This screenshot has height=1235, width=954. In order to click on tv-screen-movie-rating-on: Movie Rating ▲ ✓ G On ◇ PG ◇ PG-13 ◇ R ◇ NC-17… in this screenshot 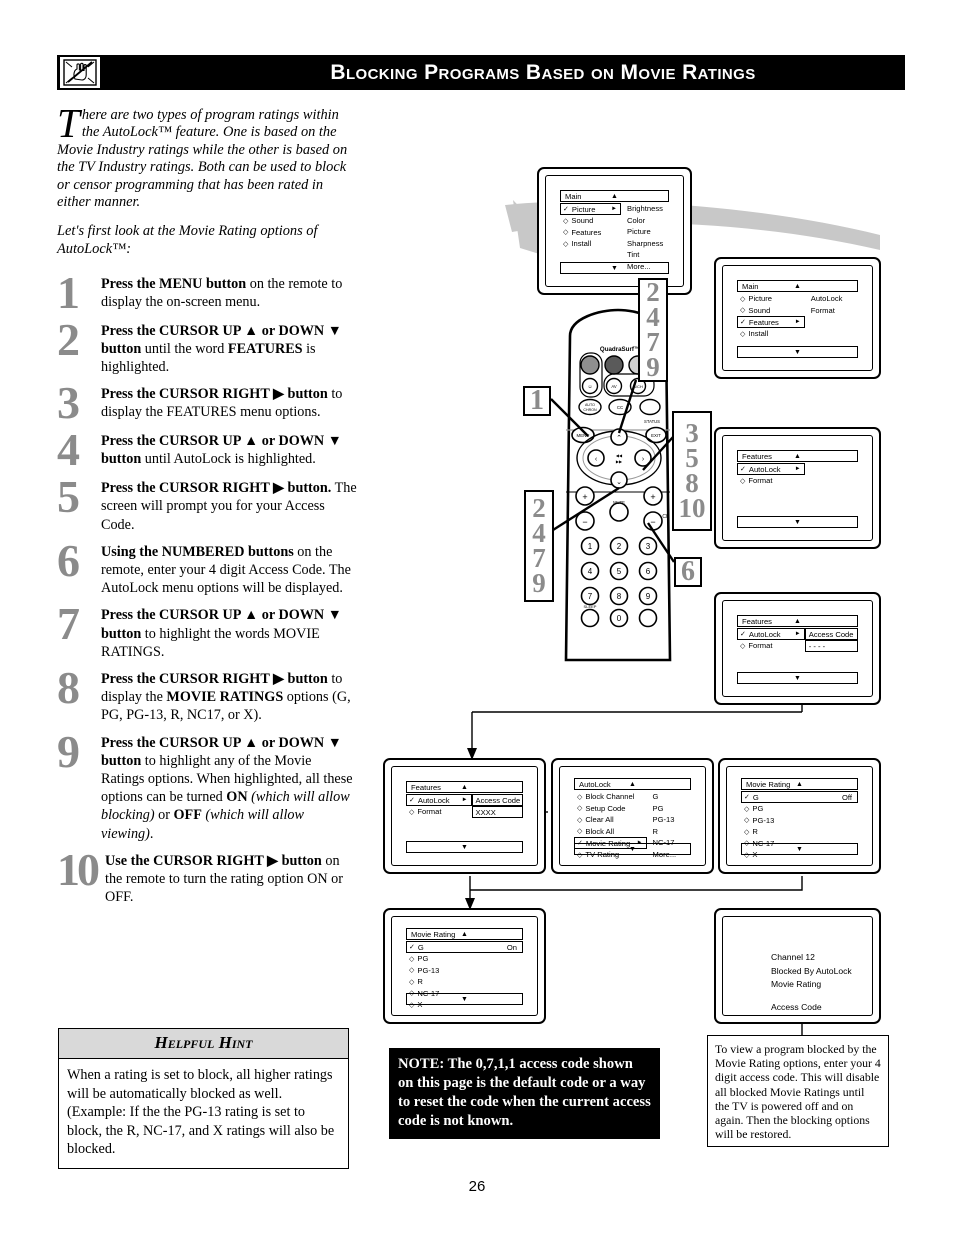, I will do `click(464, 966)`.